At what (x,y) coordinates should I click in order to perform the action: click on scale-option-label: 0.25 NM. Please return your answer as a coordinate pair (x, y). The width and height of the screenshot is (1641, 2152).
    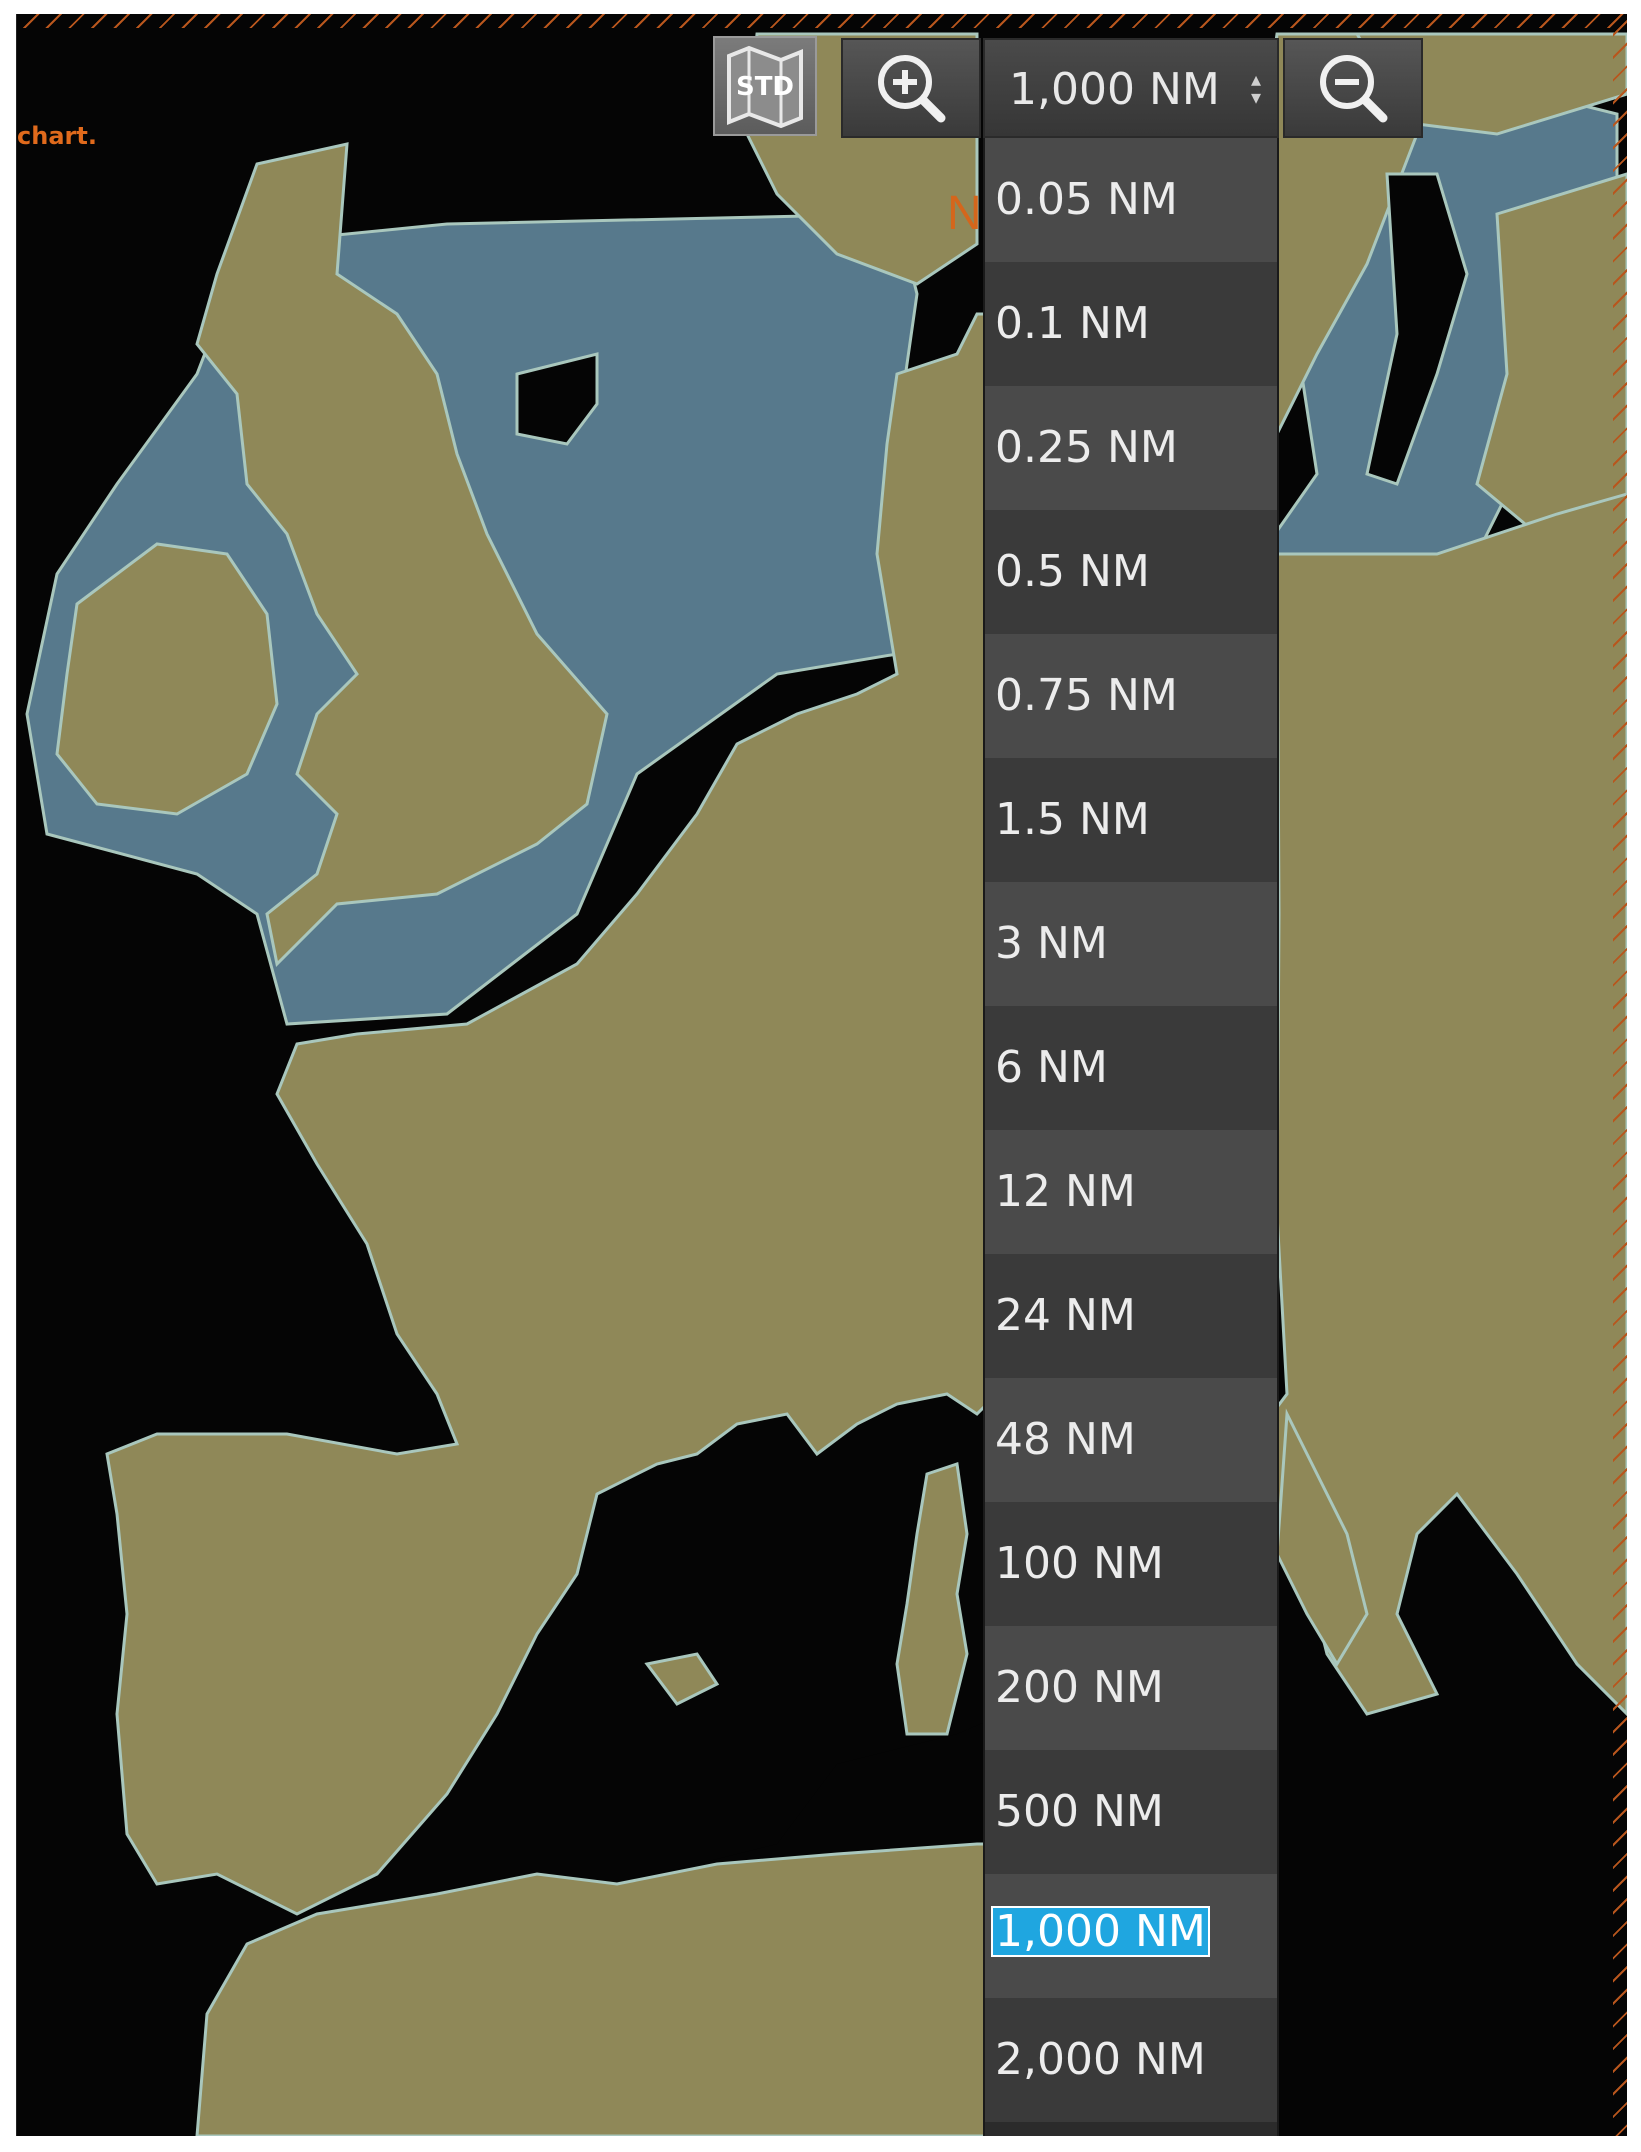
    Looking at the image, I should click on (1086, 447).